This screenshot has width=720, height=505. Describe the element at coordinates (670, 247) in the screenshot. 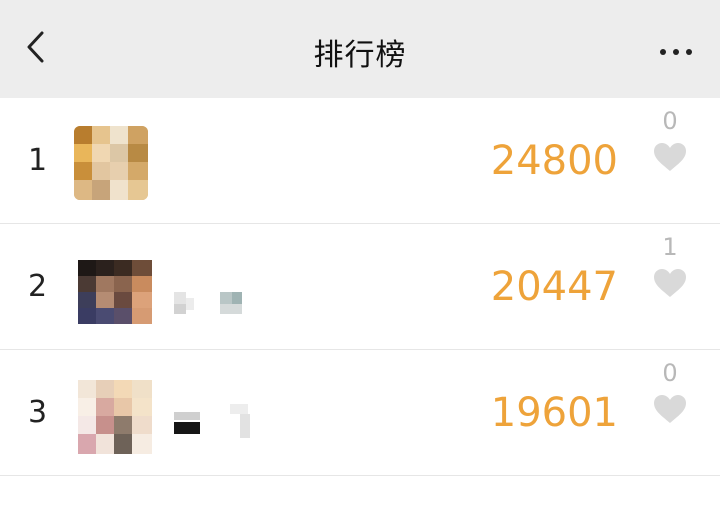

I see `like-count: 1` at that location.